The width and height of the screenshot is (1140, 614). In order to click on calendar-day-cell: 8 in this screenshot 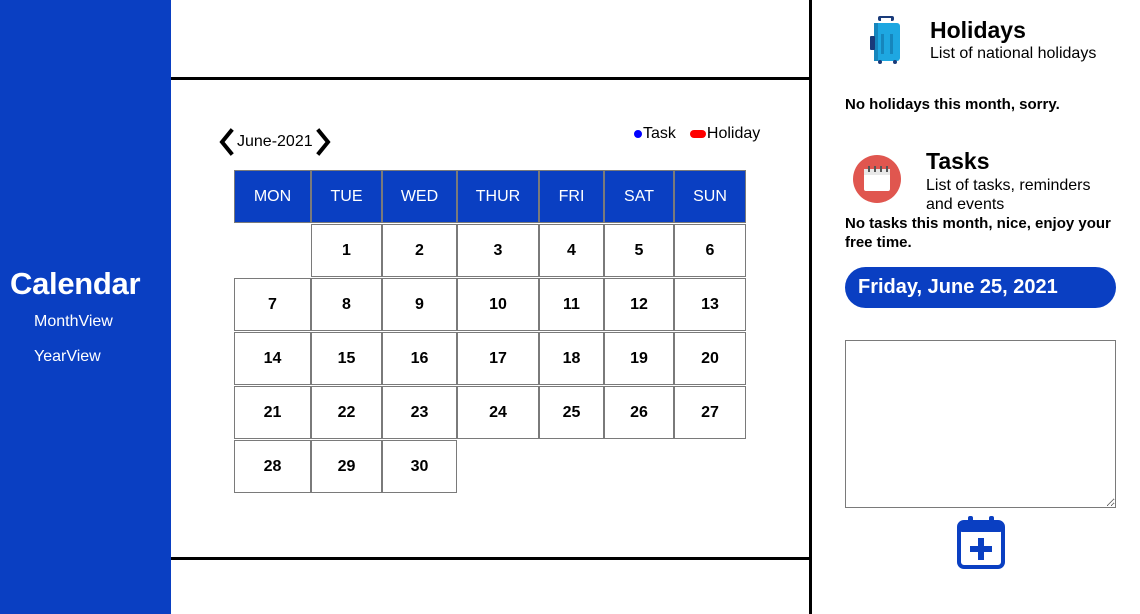, I will do `click(346, 304)`.